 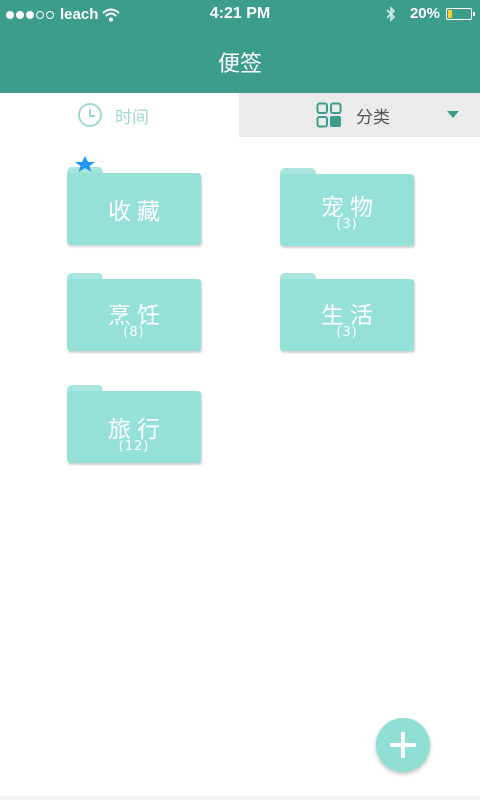 I want to click on battery-fill, so click(x=450, y=13).